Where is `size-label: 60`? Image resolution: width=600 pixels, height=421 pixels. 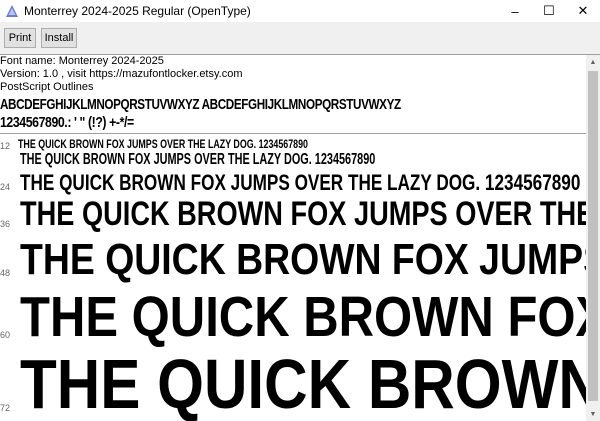
size-label: 60 is located at coordinates (5, 335).